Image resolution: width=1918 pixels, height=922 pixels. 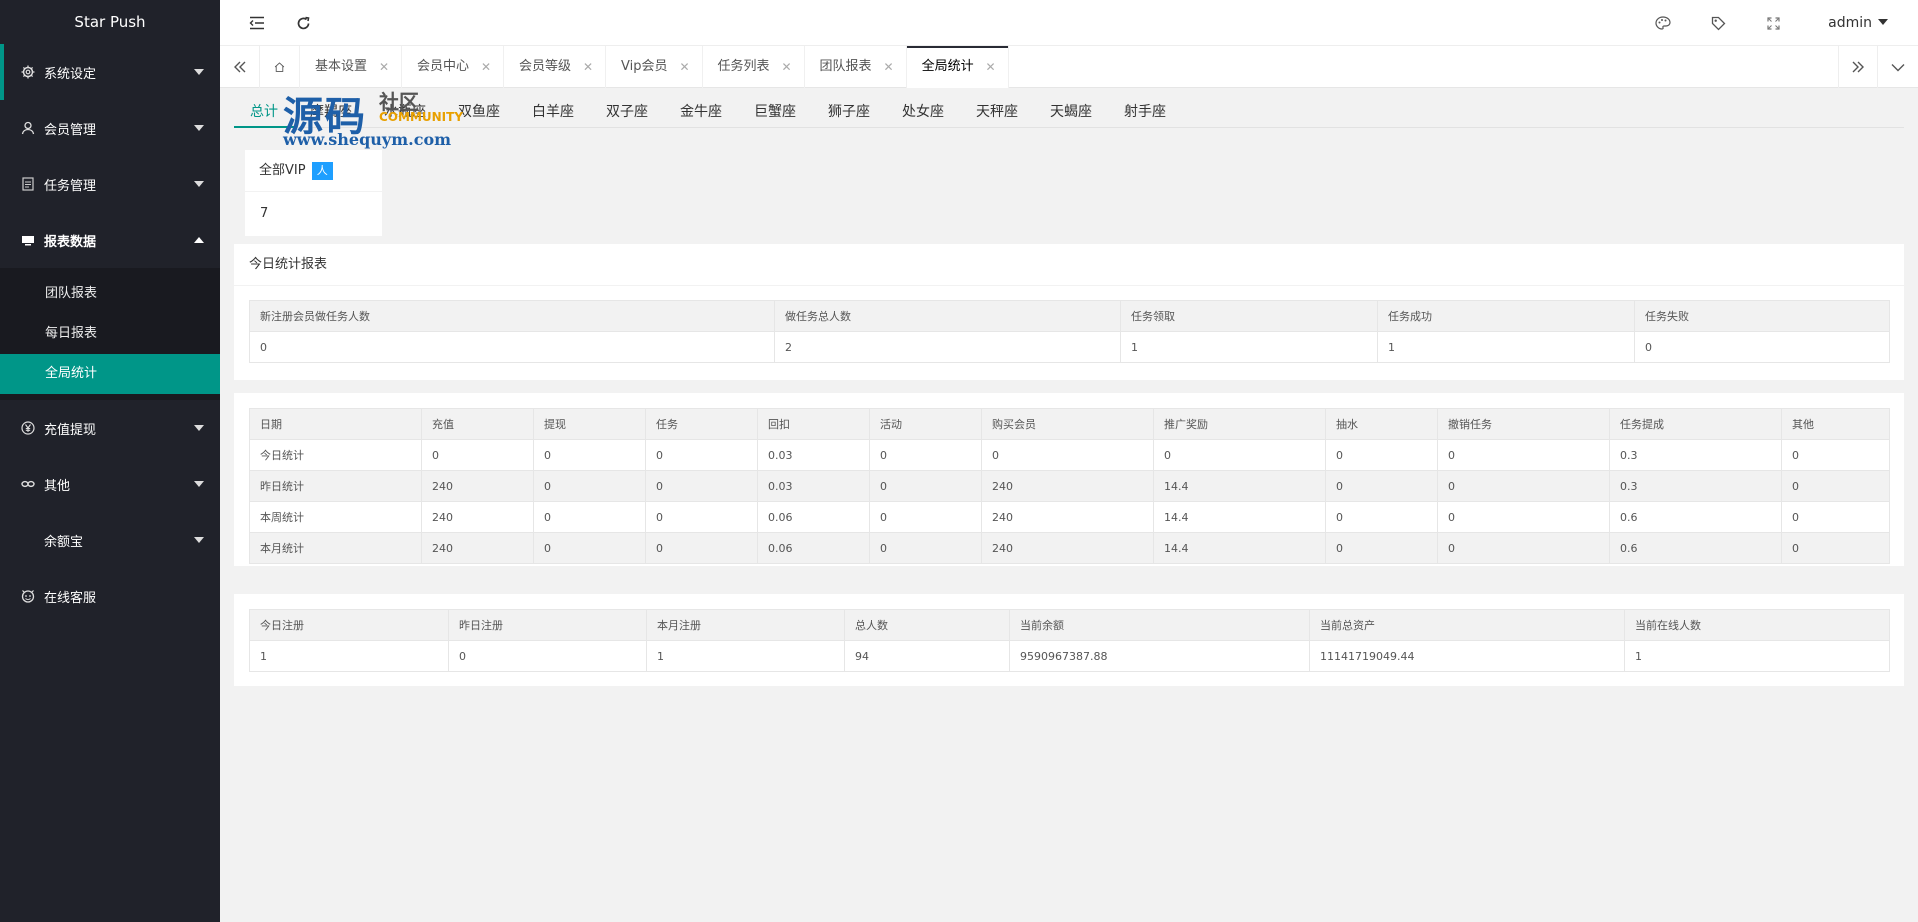 I want to click on menu-report-data: 报表数据, so click(x=110, y=240).